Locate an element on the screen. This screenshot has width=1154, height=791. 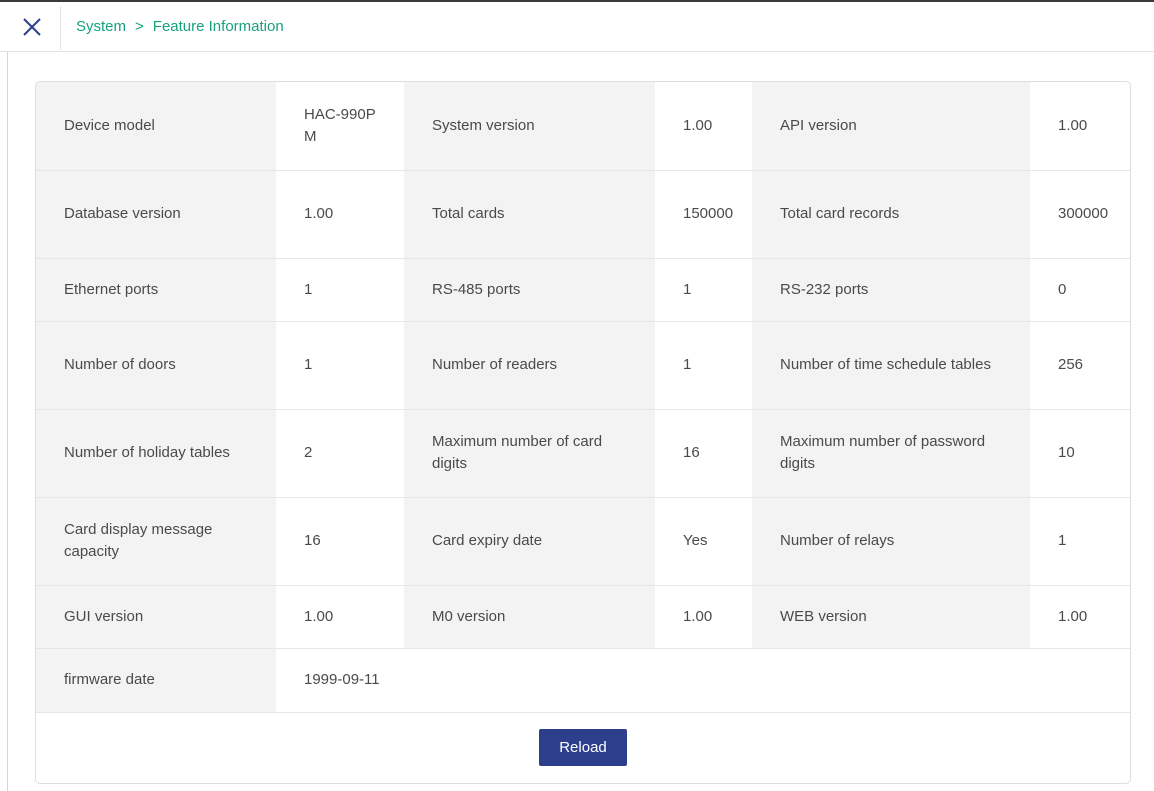
card-footer: Reload is located at coordinates (583, 747).